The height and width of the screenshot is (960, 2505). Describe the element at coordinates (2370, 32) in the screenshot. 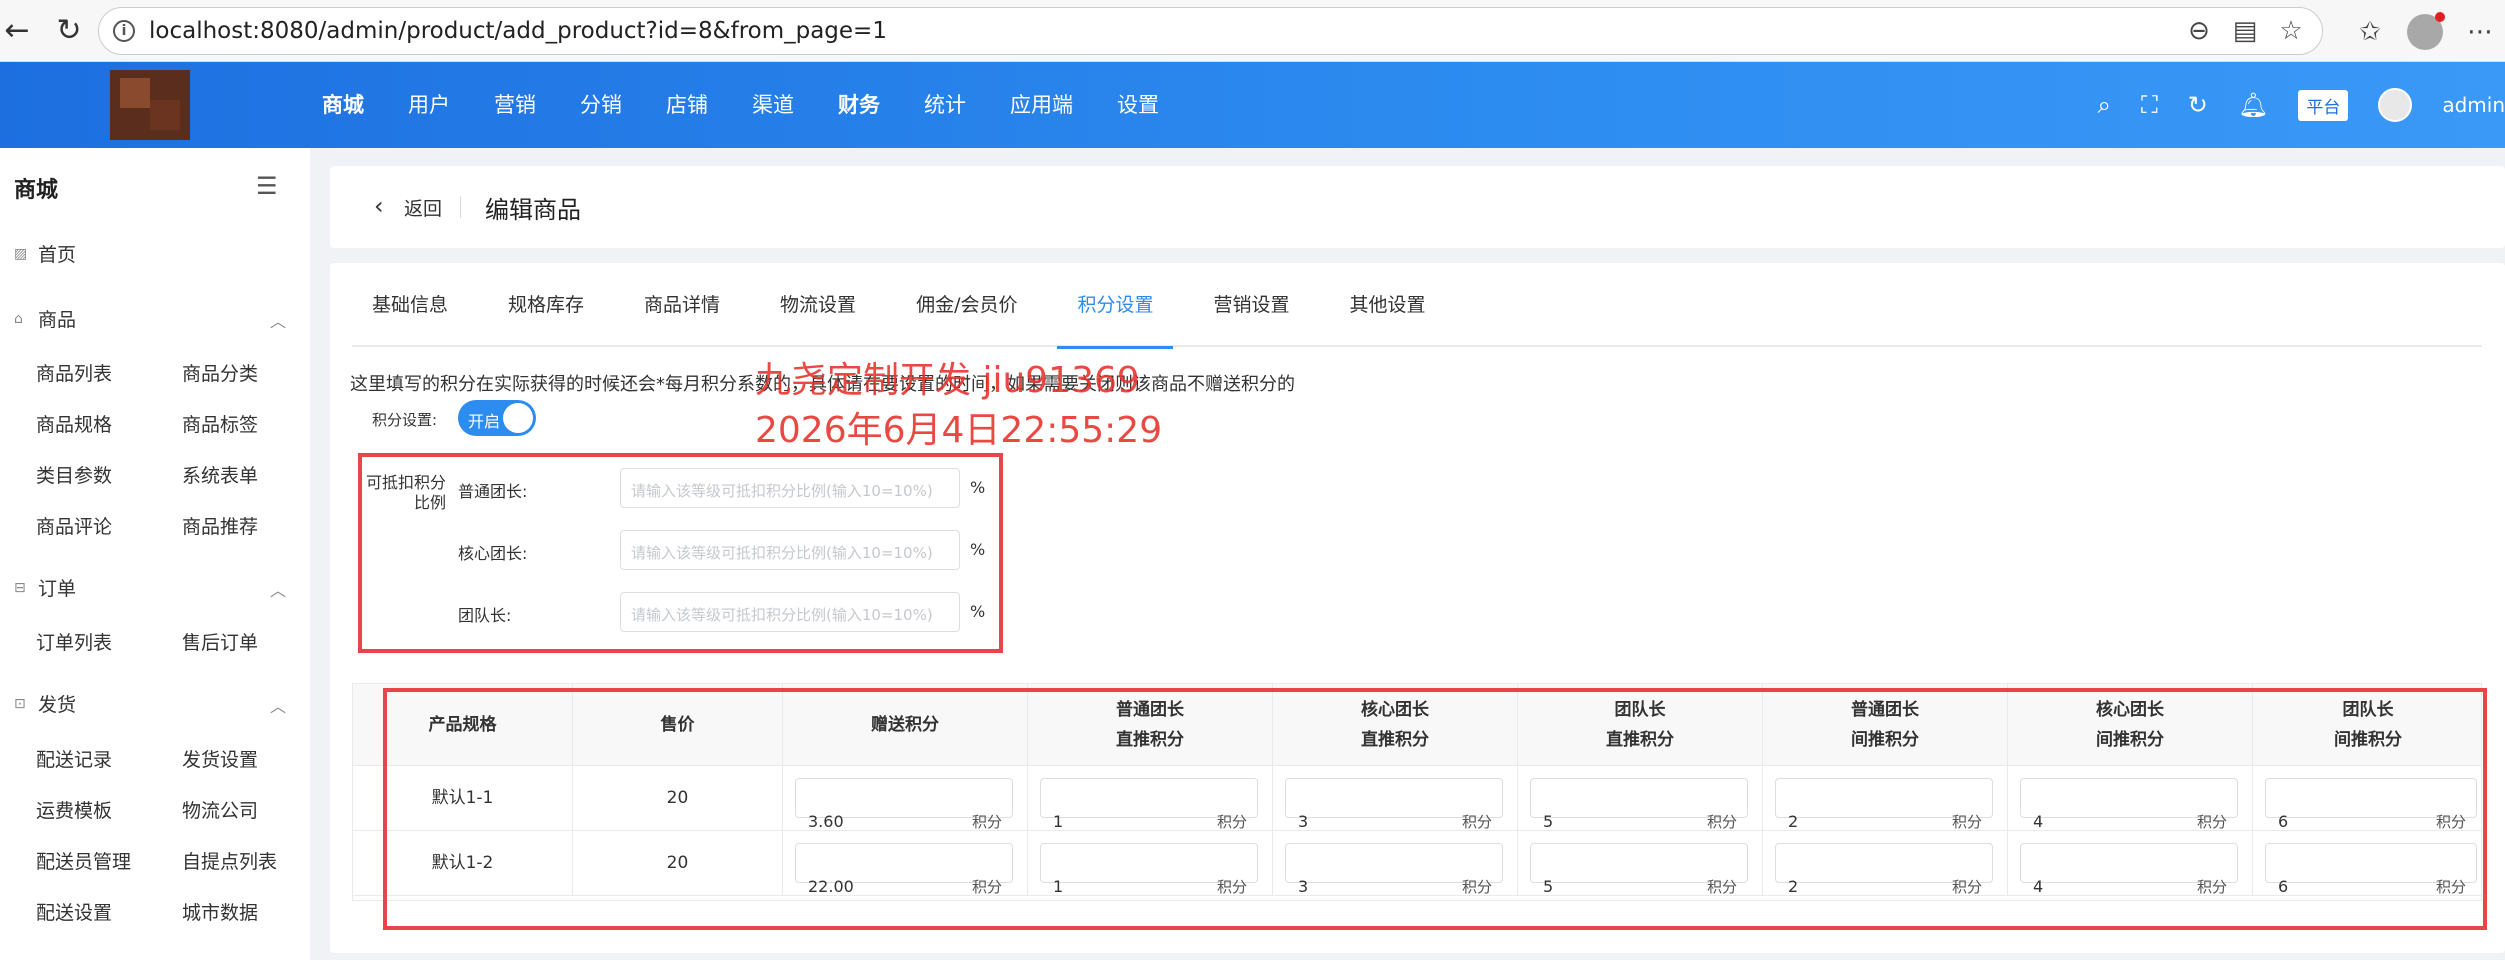

I see `favorites-icon: ✩` at that location.